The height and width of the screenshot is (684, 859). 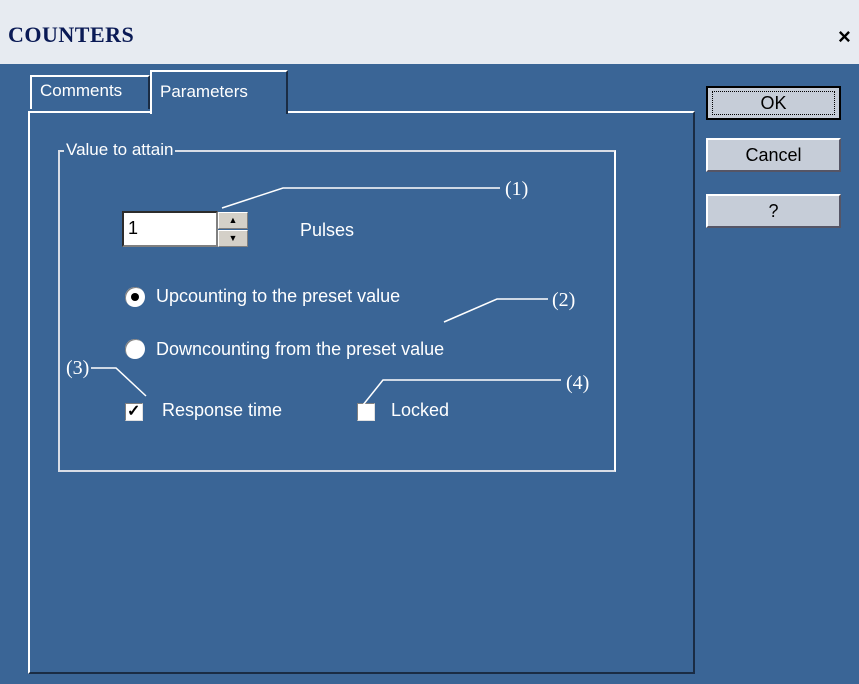 I want to click on title-bar: COUNTERS, so click(x=429, y=32).